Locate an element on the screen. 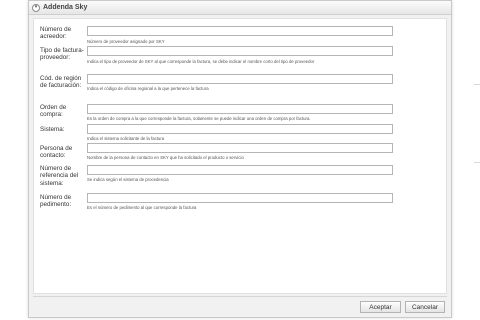 The height and width of the screenshot is (320, 480). system-input is located at coordinates (240, 129).